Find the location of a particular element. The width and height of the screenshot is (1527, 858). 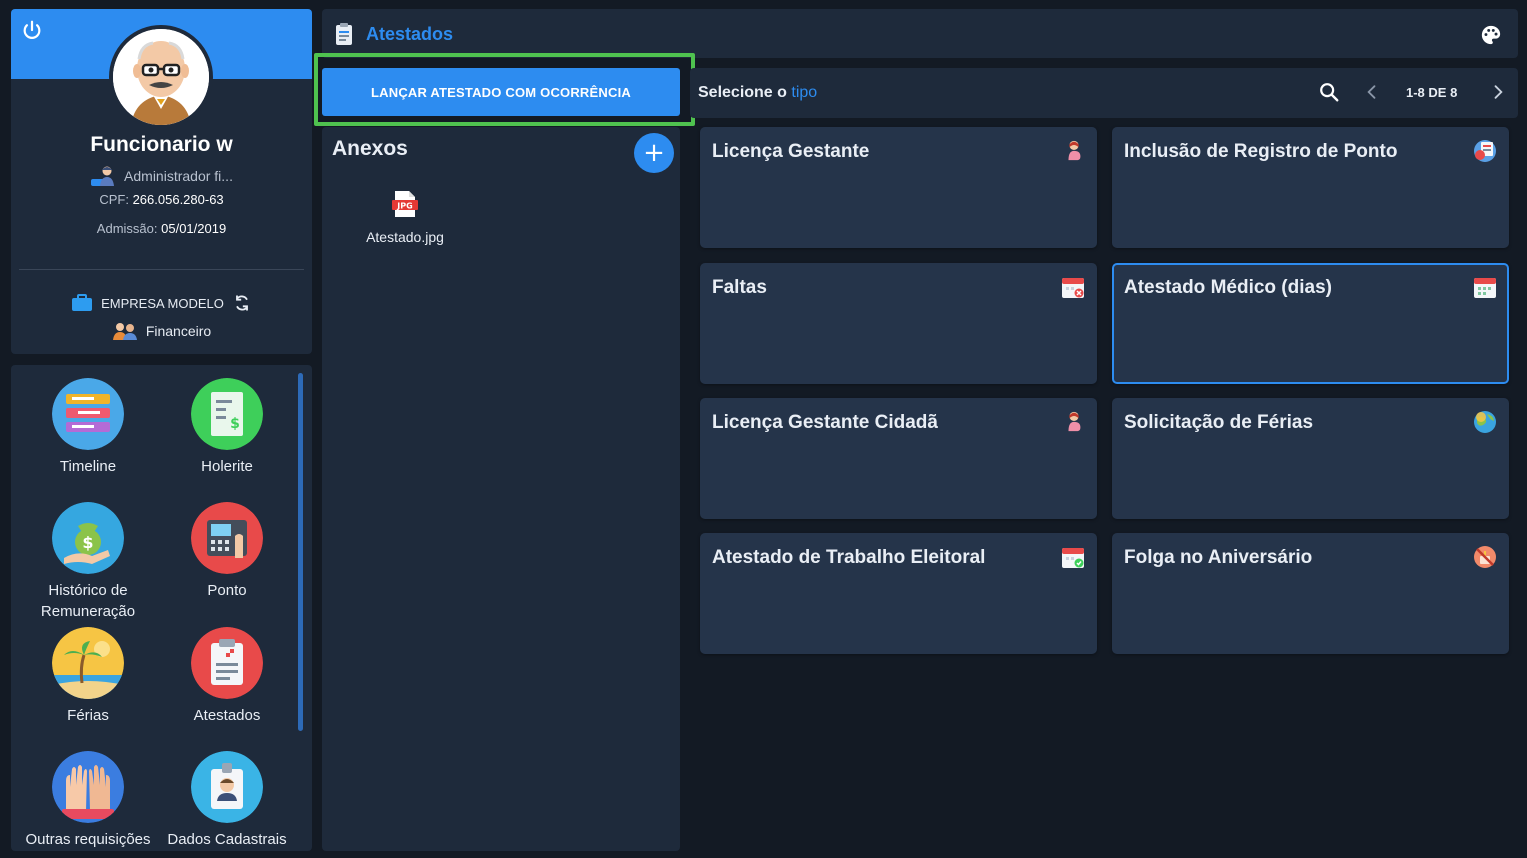

cpf-value: 266.056.280-63 is located at coordinates (178, 199).